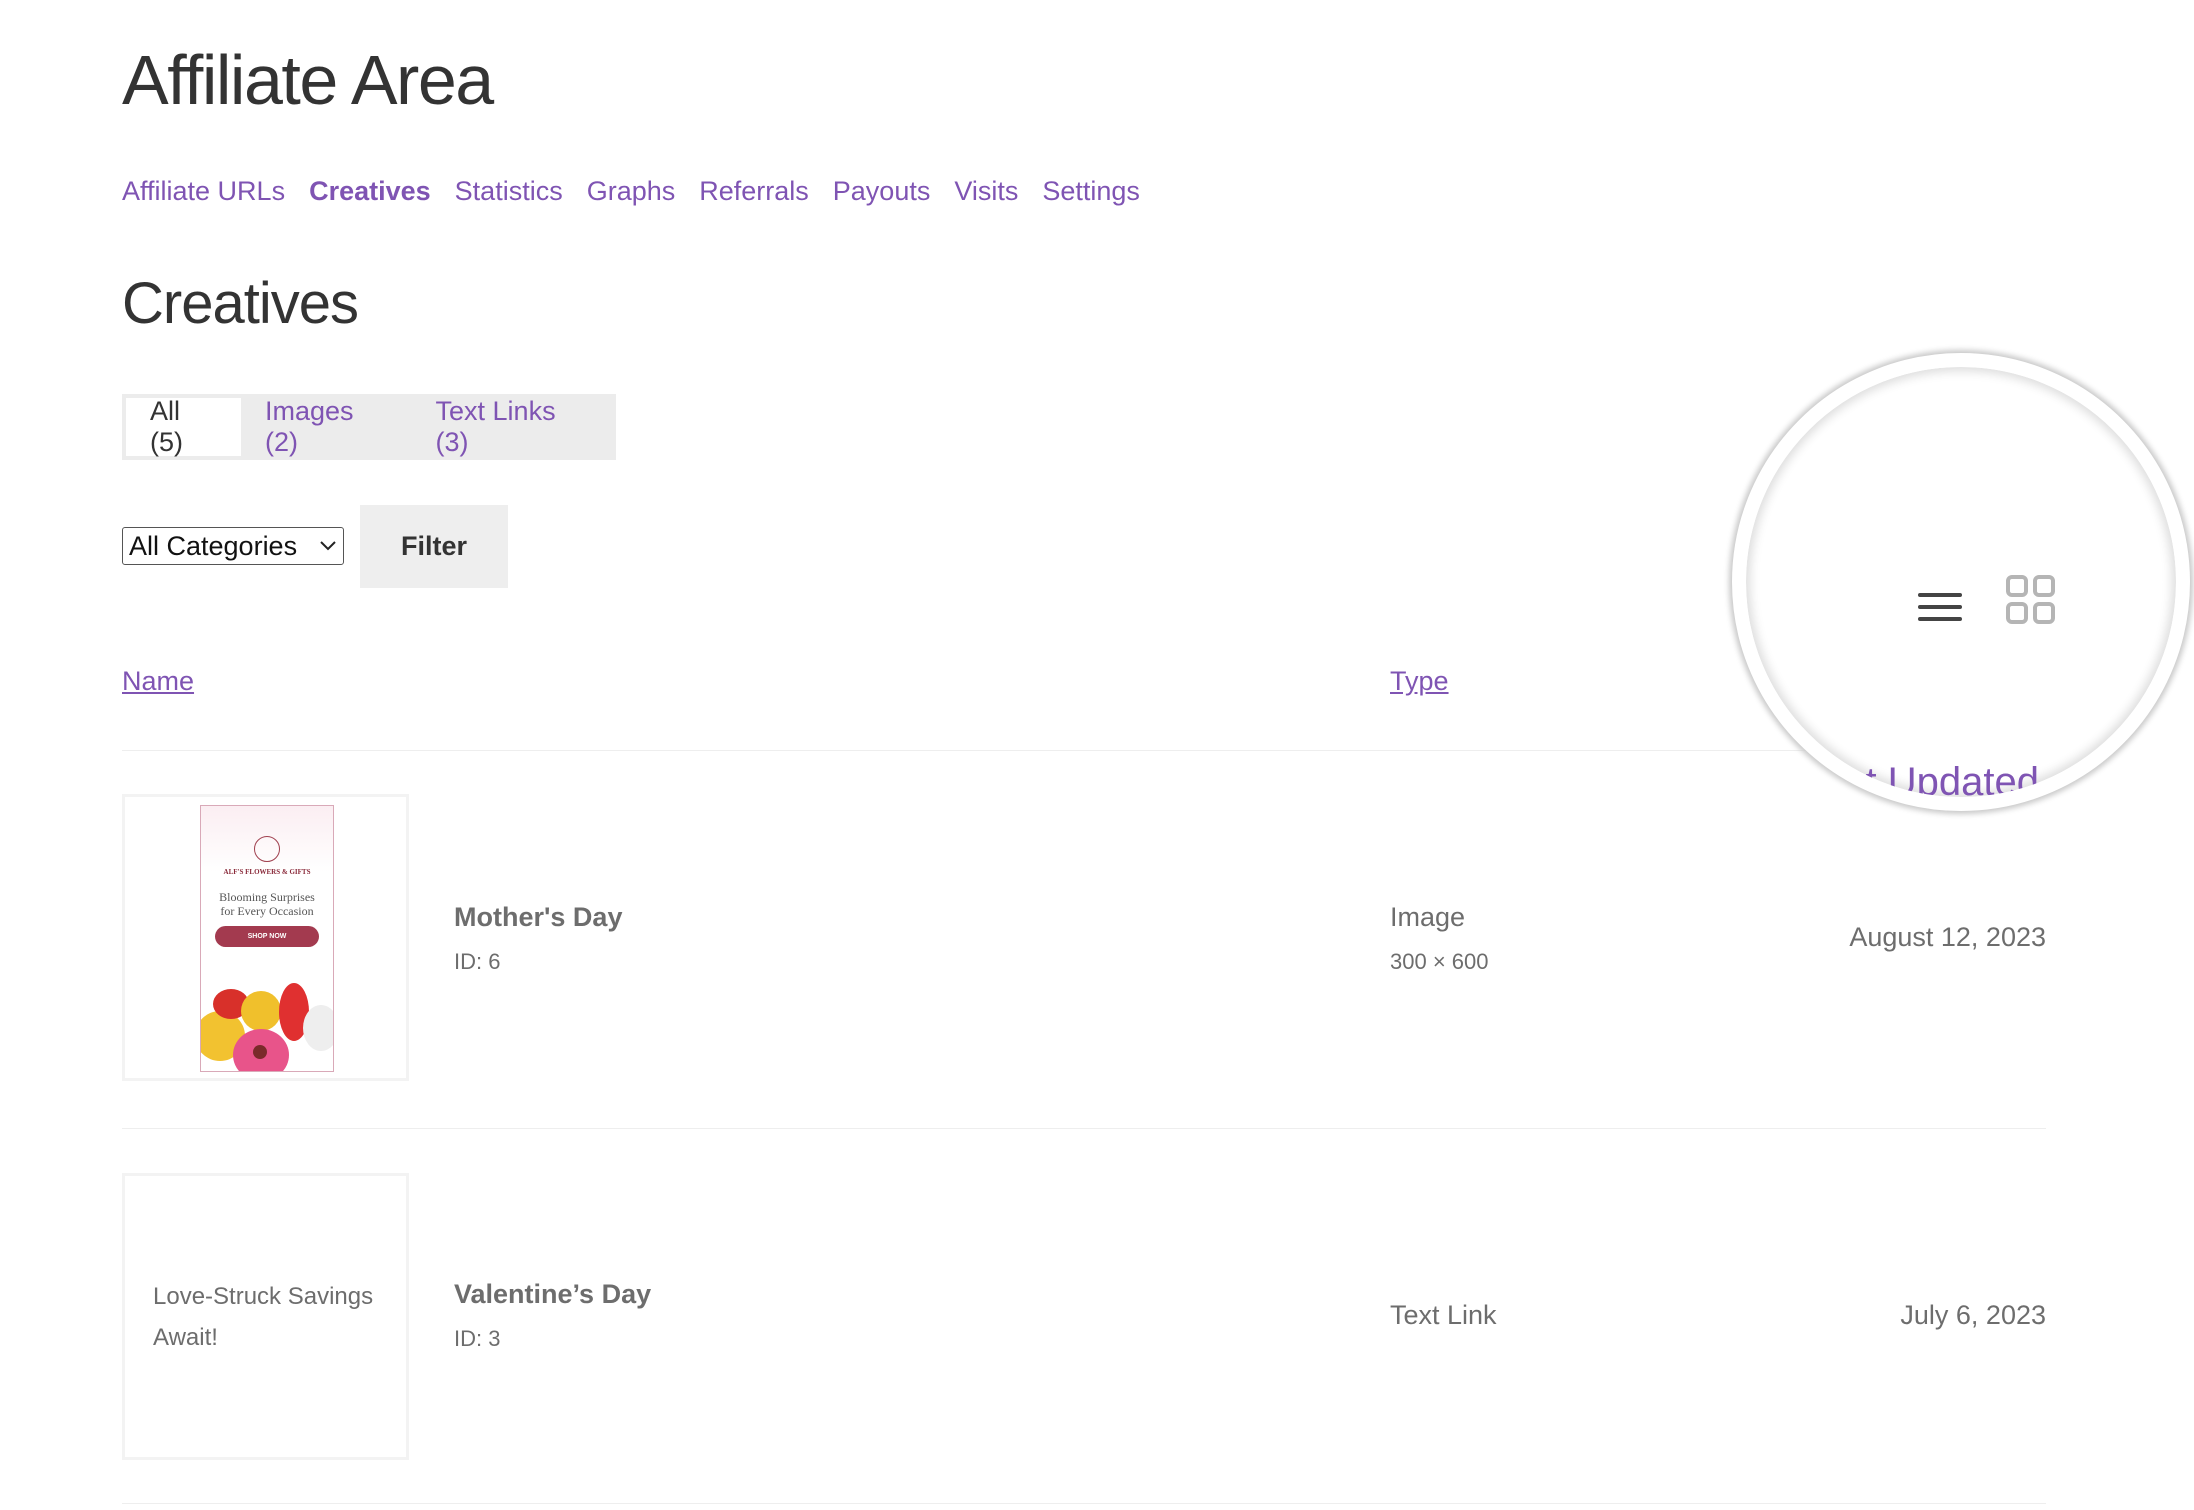  Describe the element at coordinates (1443, 1315) in the screenshot. I see `creative-type: Text Link` at that location.